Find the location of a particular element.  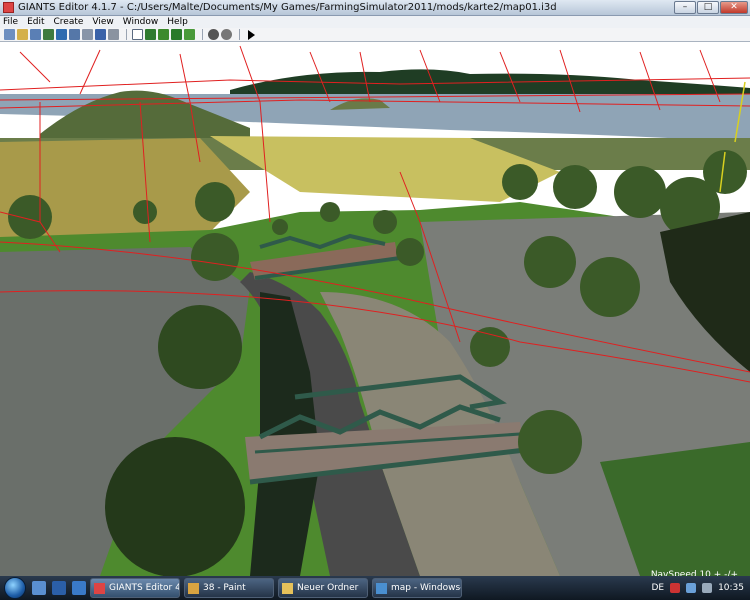

toolbar is located at coordinates (375, 35).